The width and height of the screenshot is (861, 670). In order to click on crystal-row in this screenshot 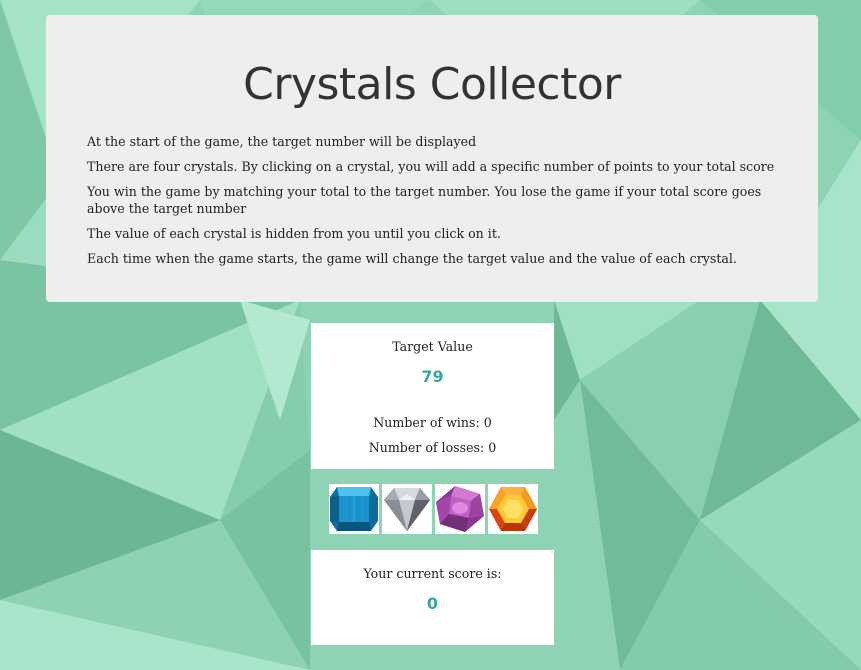, I will do `click(435, 509)`.